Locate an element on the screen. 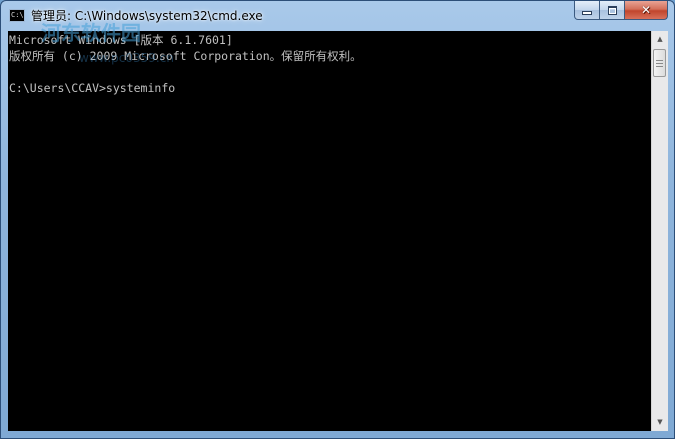 The height and width of the screenshot is (439, 675). minimize-button is located at coordinates (587, 10).